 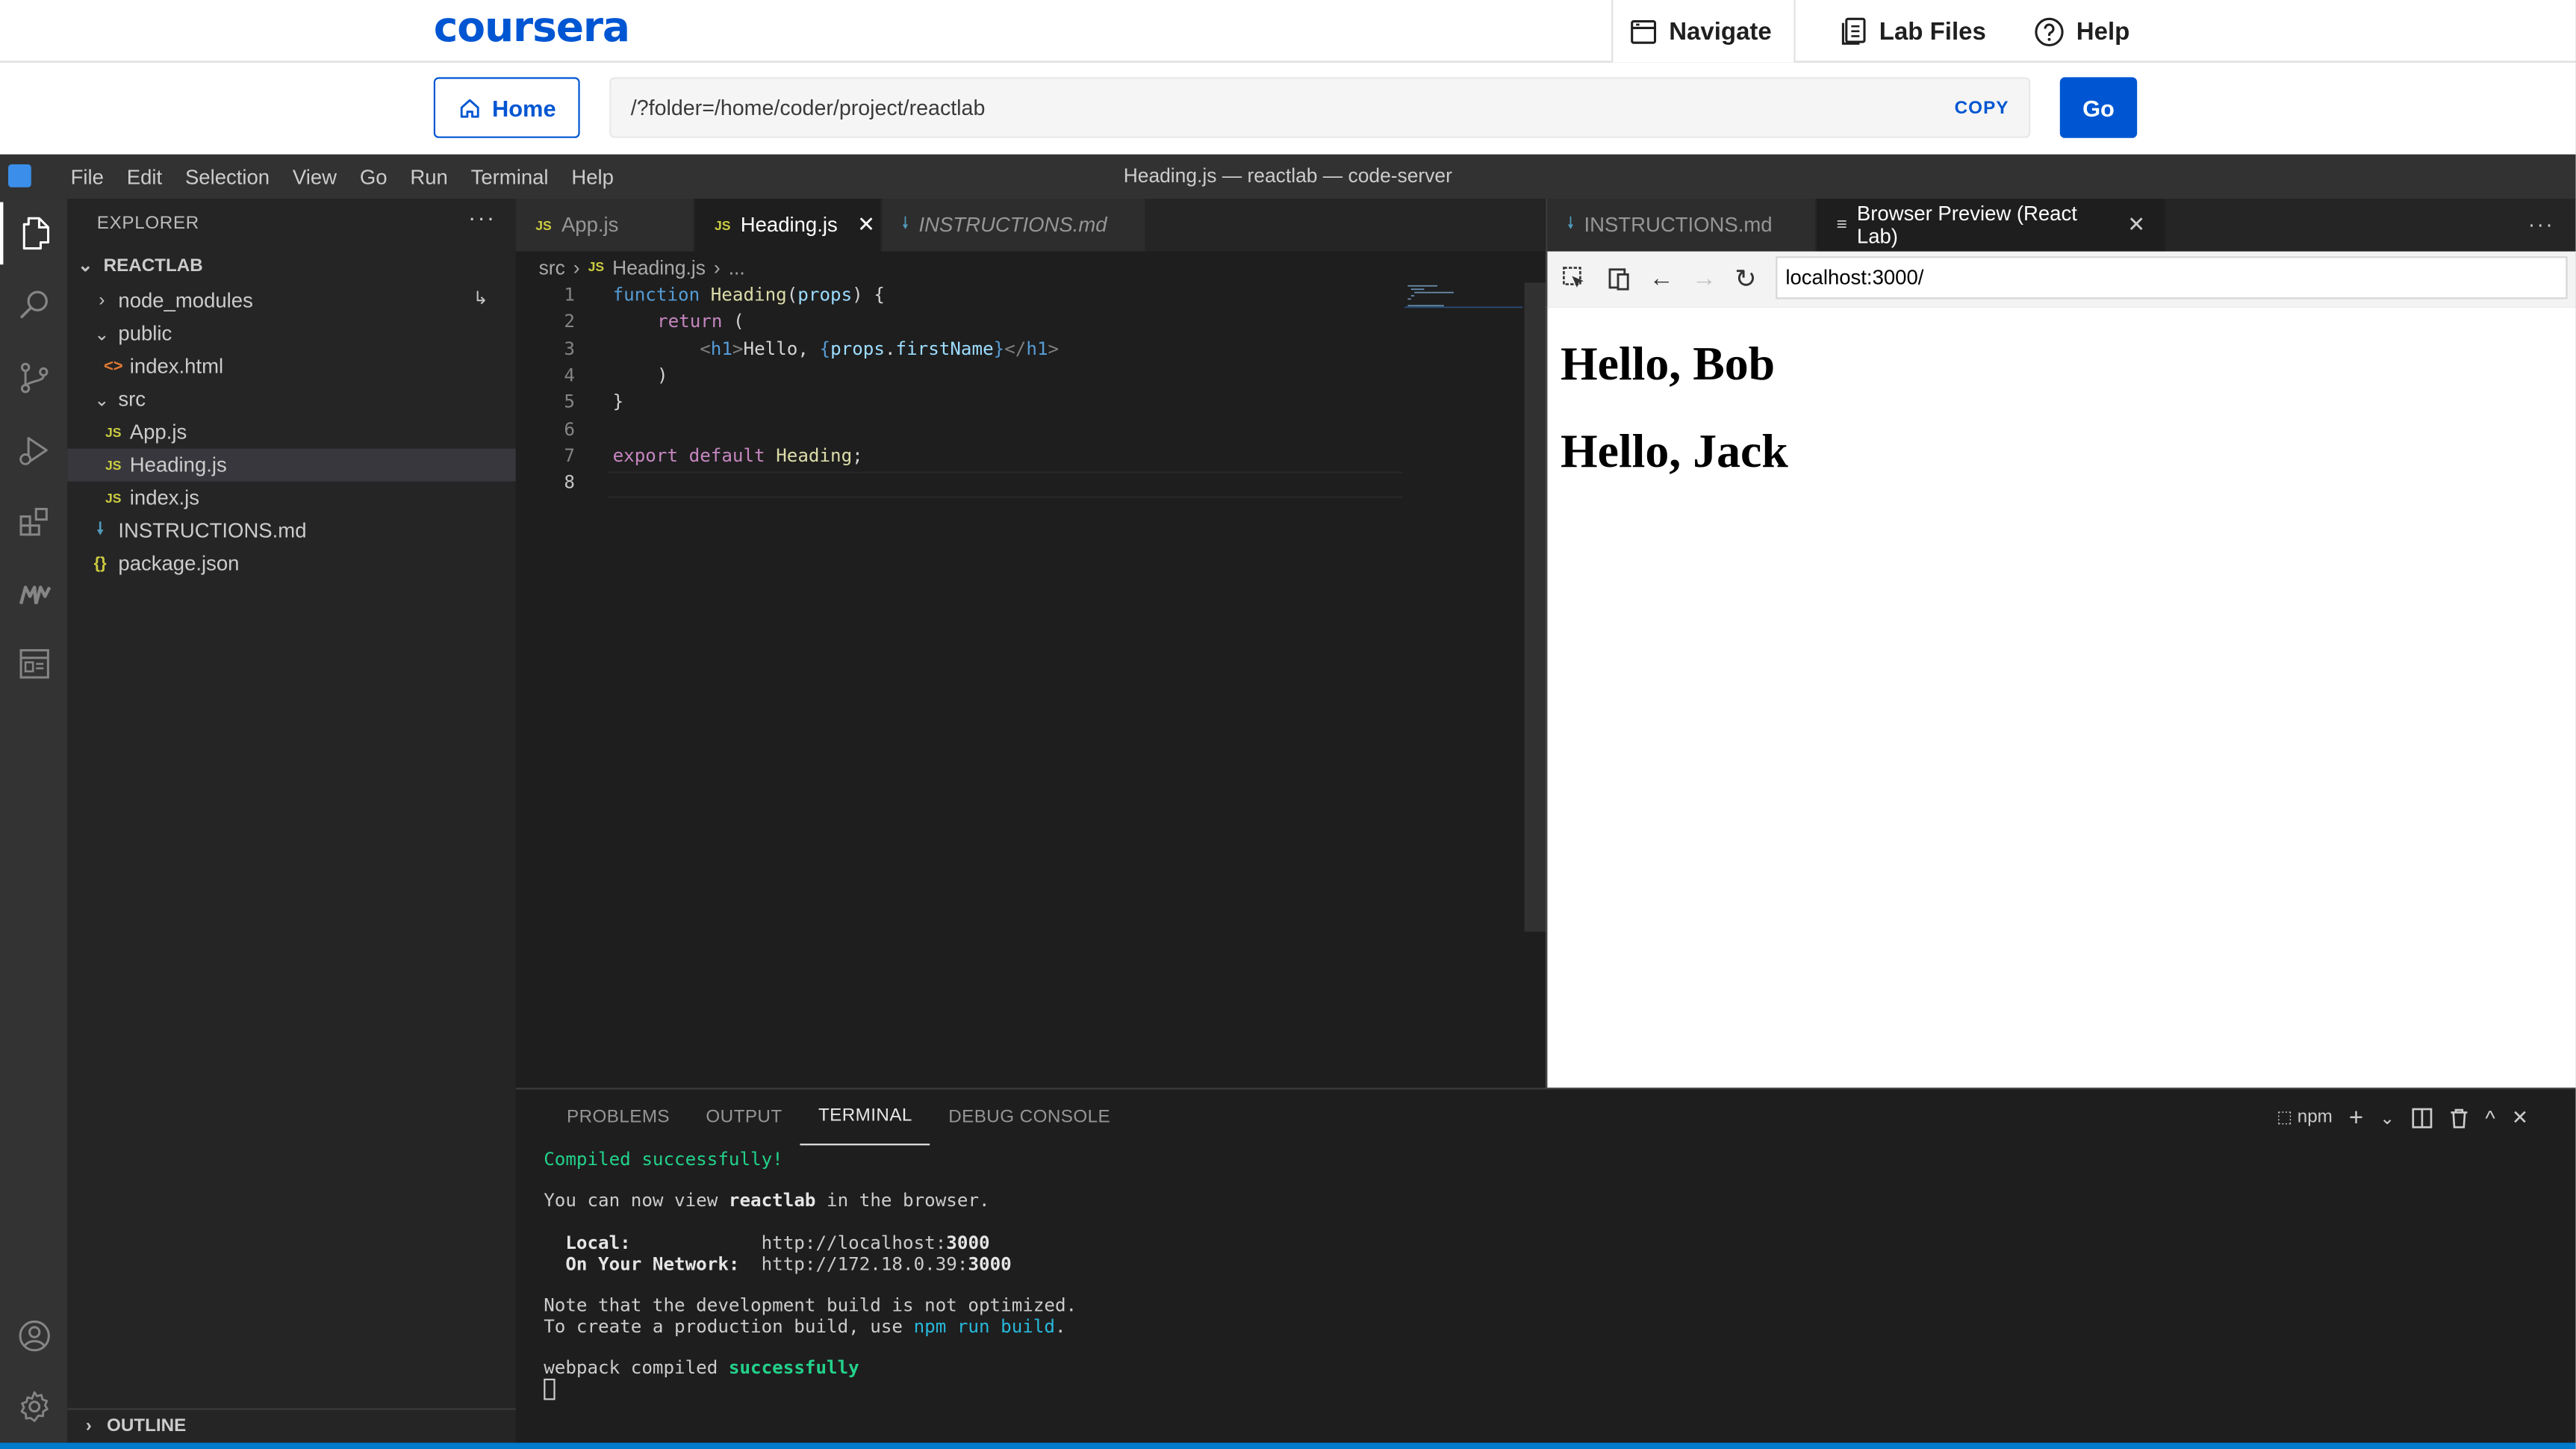 What do you see at coordinates (291, 366) in the screenshot?
I see `tree-item-index-html: <> index.html` at bounding box center [291, 366].